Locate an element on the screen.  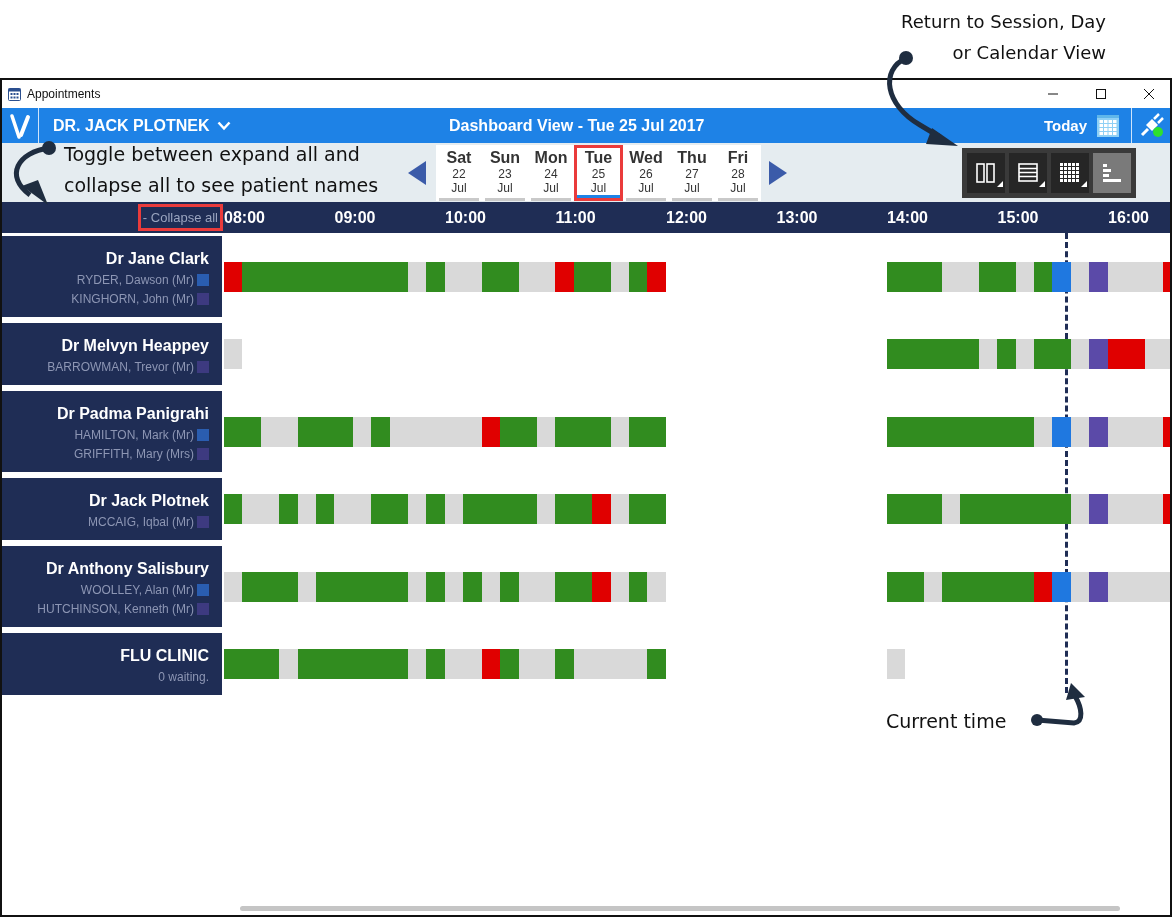
patient-name: HAMILTON, Mark (Mr) is located at coordinates (134, 434).